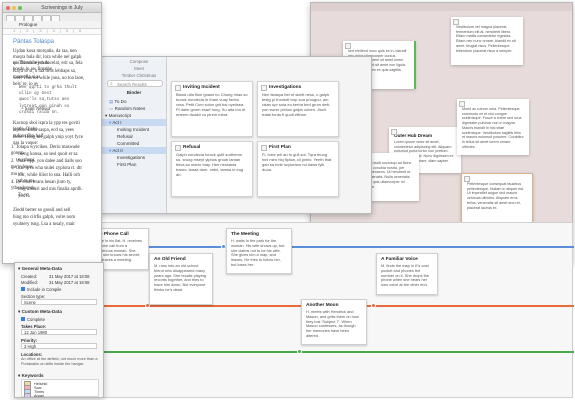  I want to click on binder-item-act2: ▾ Act II, so click(133, 150).